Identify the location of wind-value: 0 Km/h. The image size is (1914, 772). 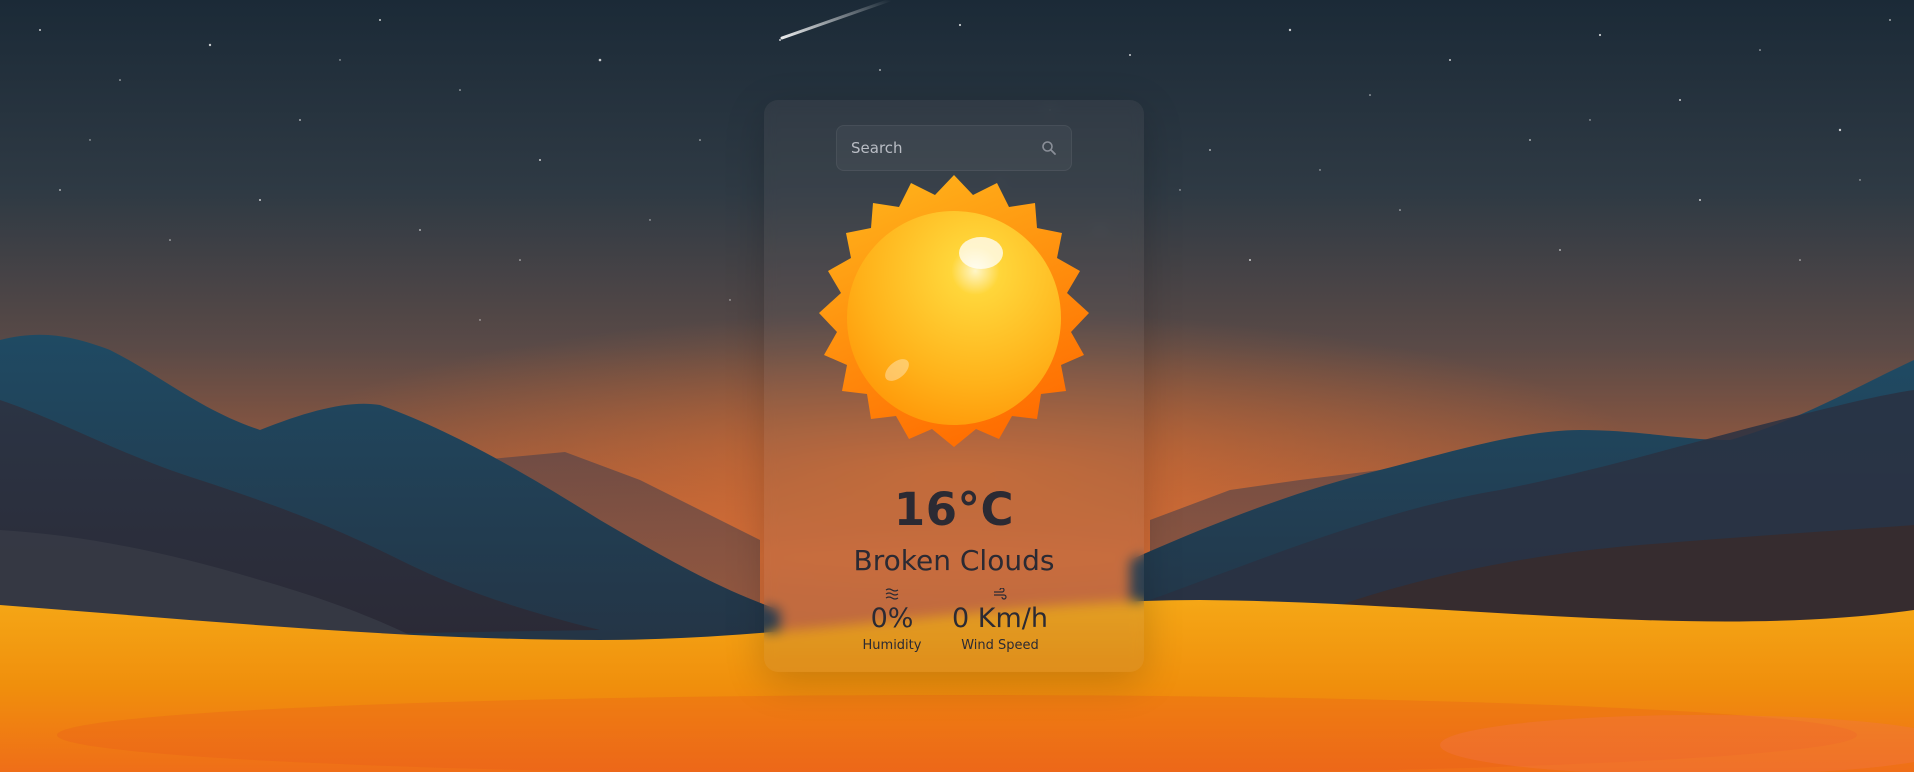
(1000, 618).